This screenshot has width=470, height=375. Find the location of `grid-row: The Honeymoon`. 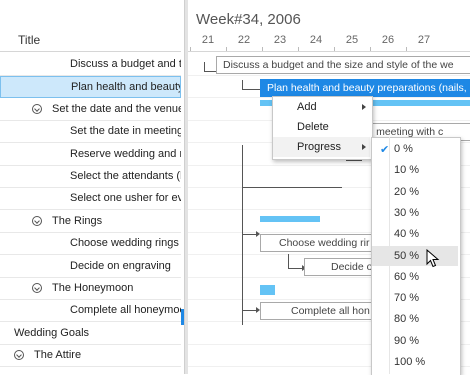

grid-row: The Honeymoon is located at coordinates (90, 289).